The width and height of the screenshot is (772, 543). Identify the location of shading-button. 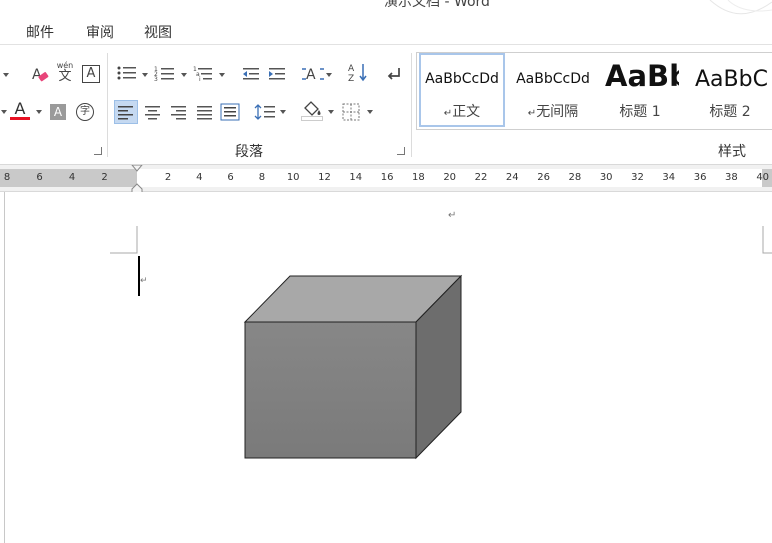
(312, 110).